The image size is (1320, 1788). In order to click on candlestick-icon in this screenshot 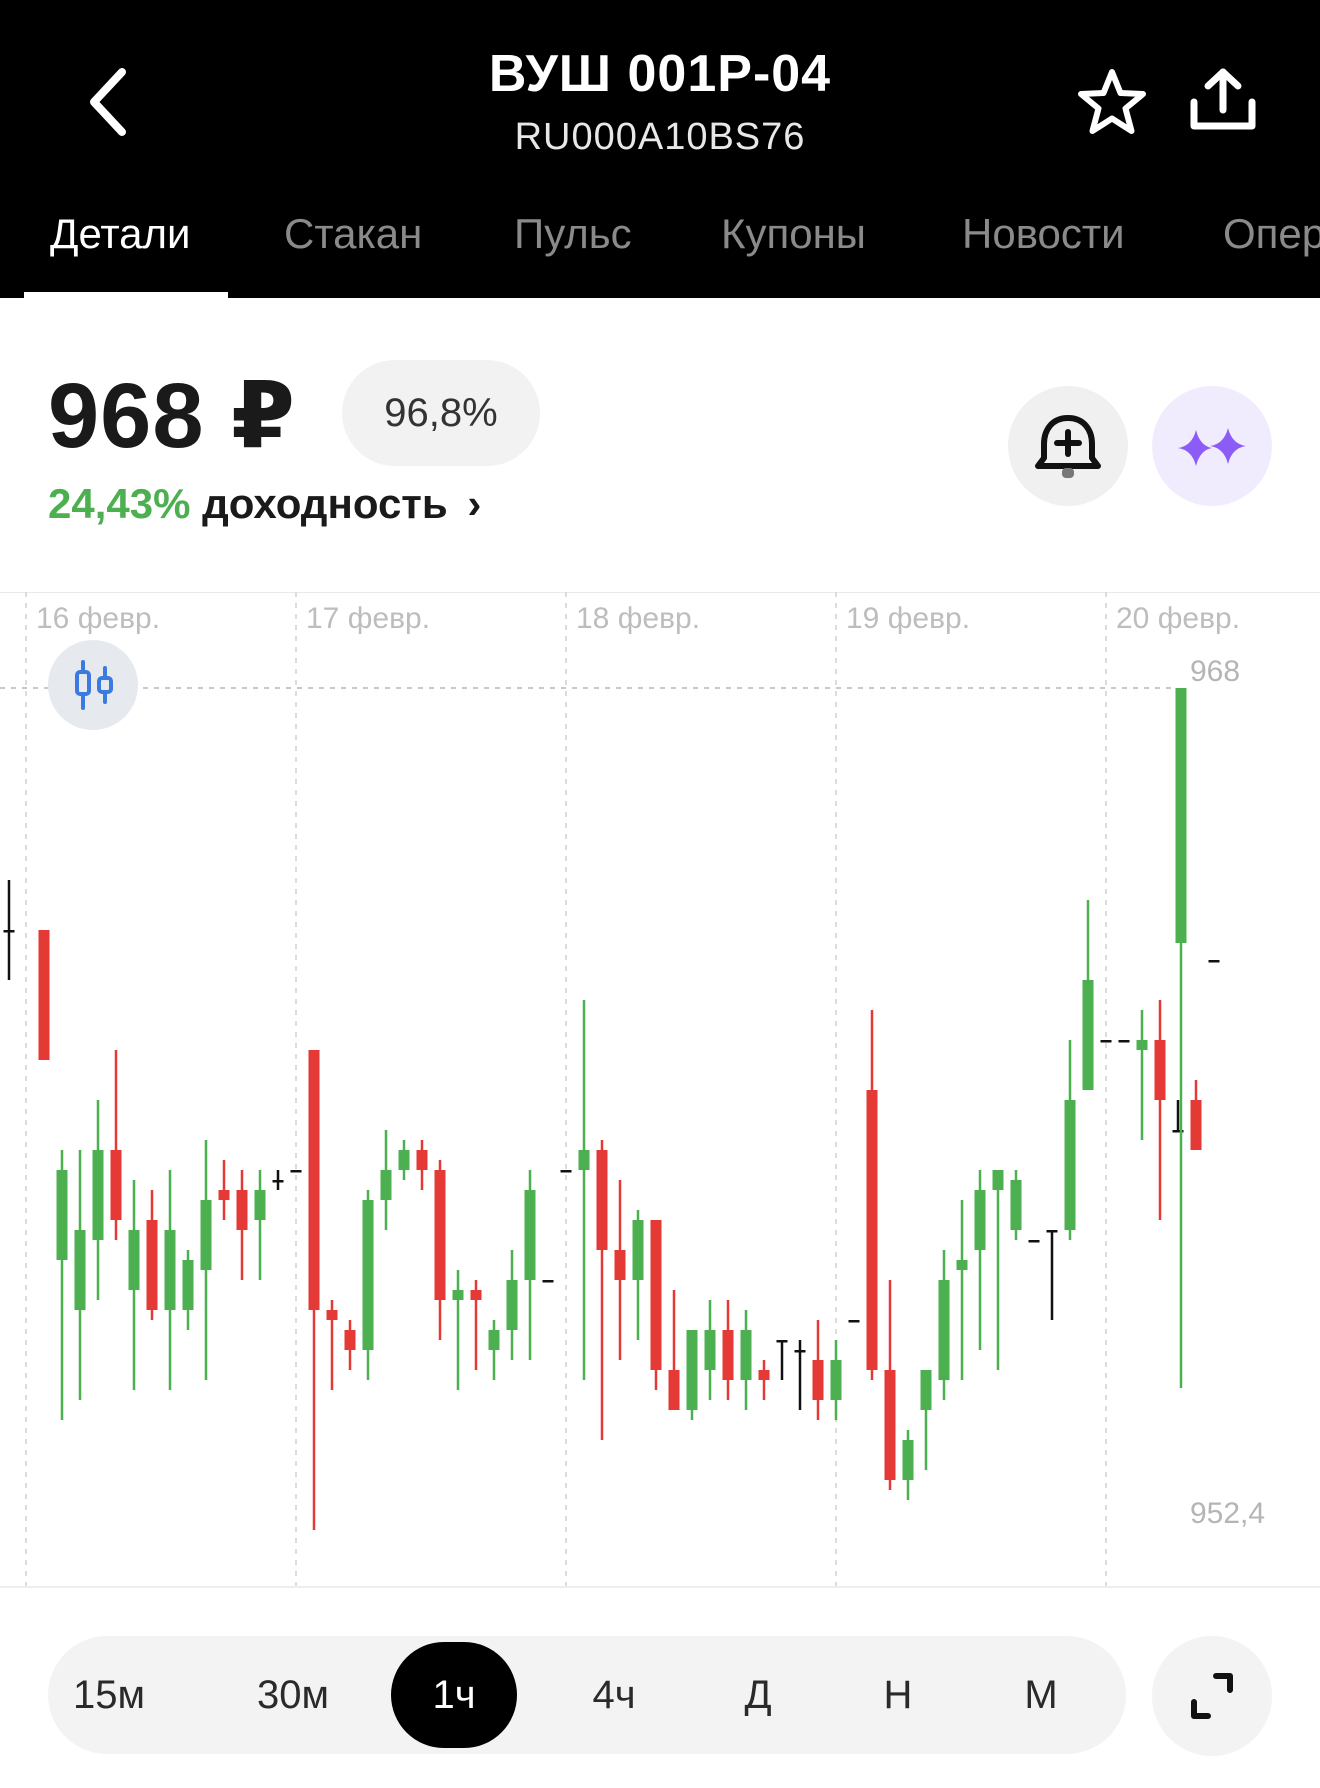, I will do `click(94, 685)`.